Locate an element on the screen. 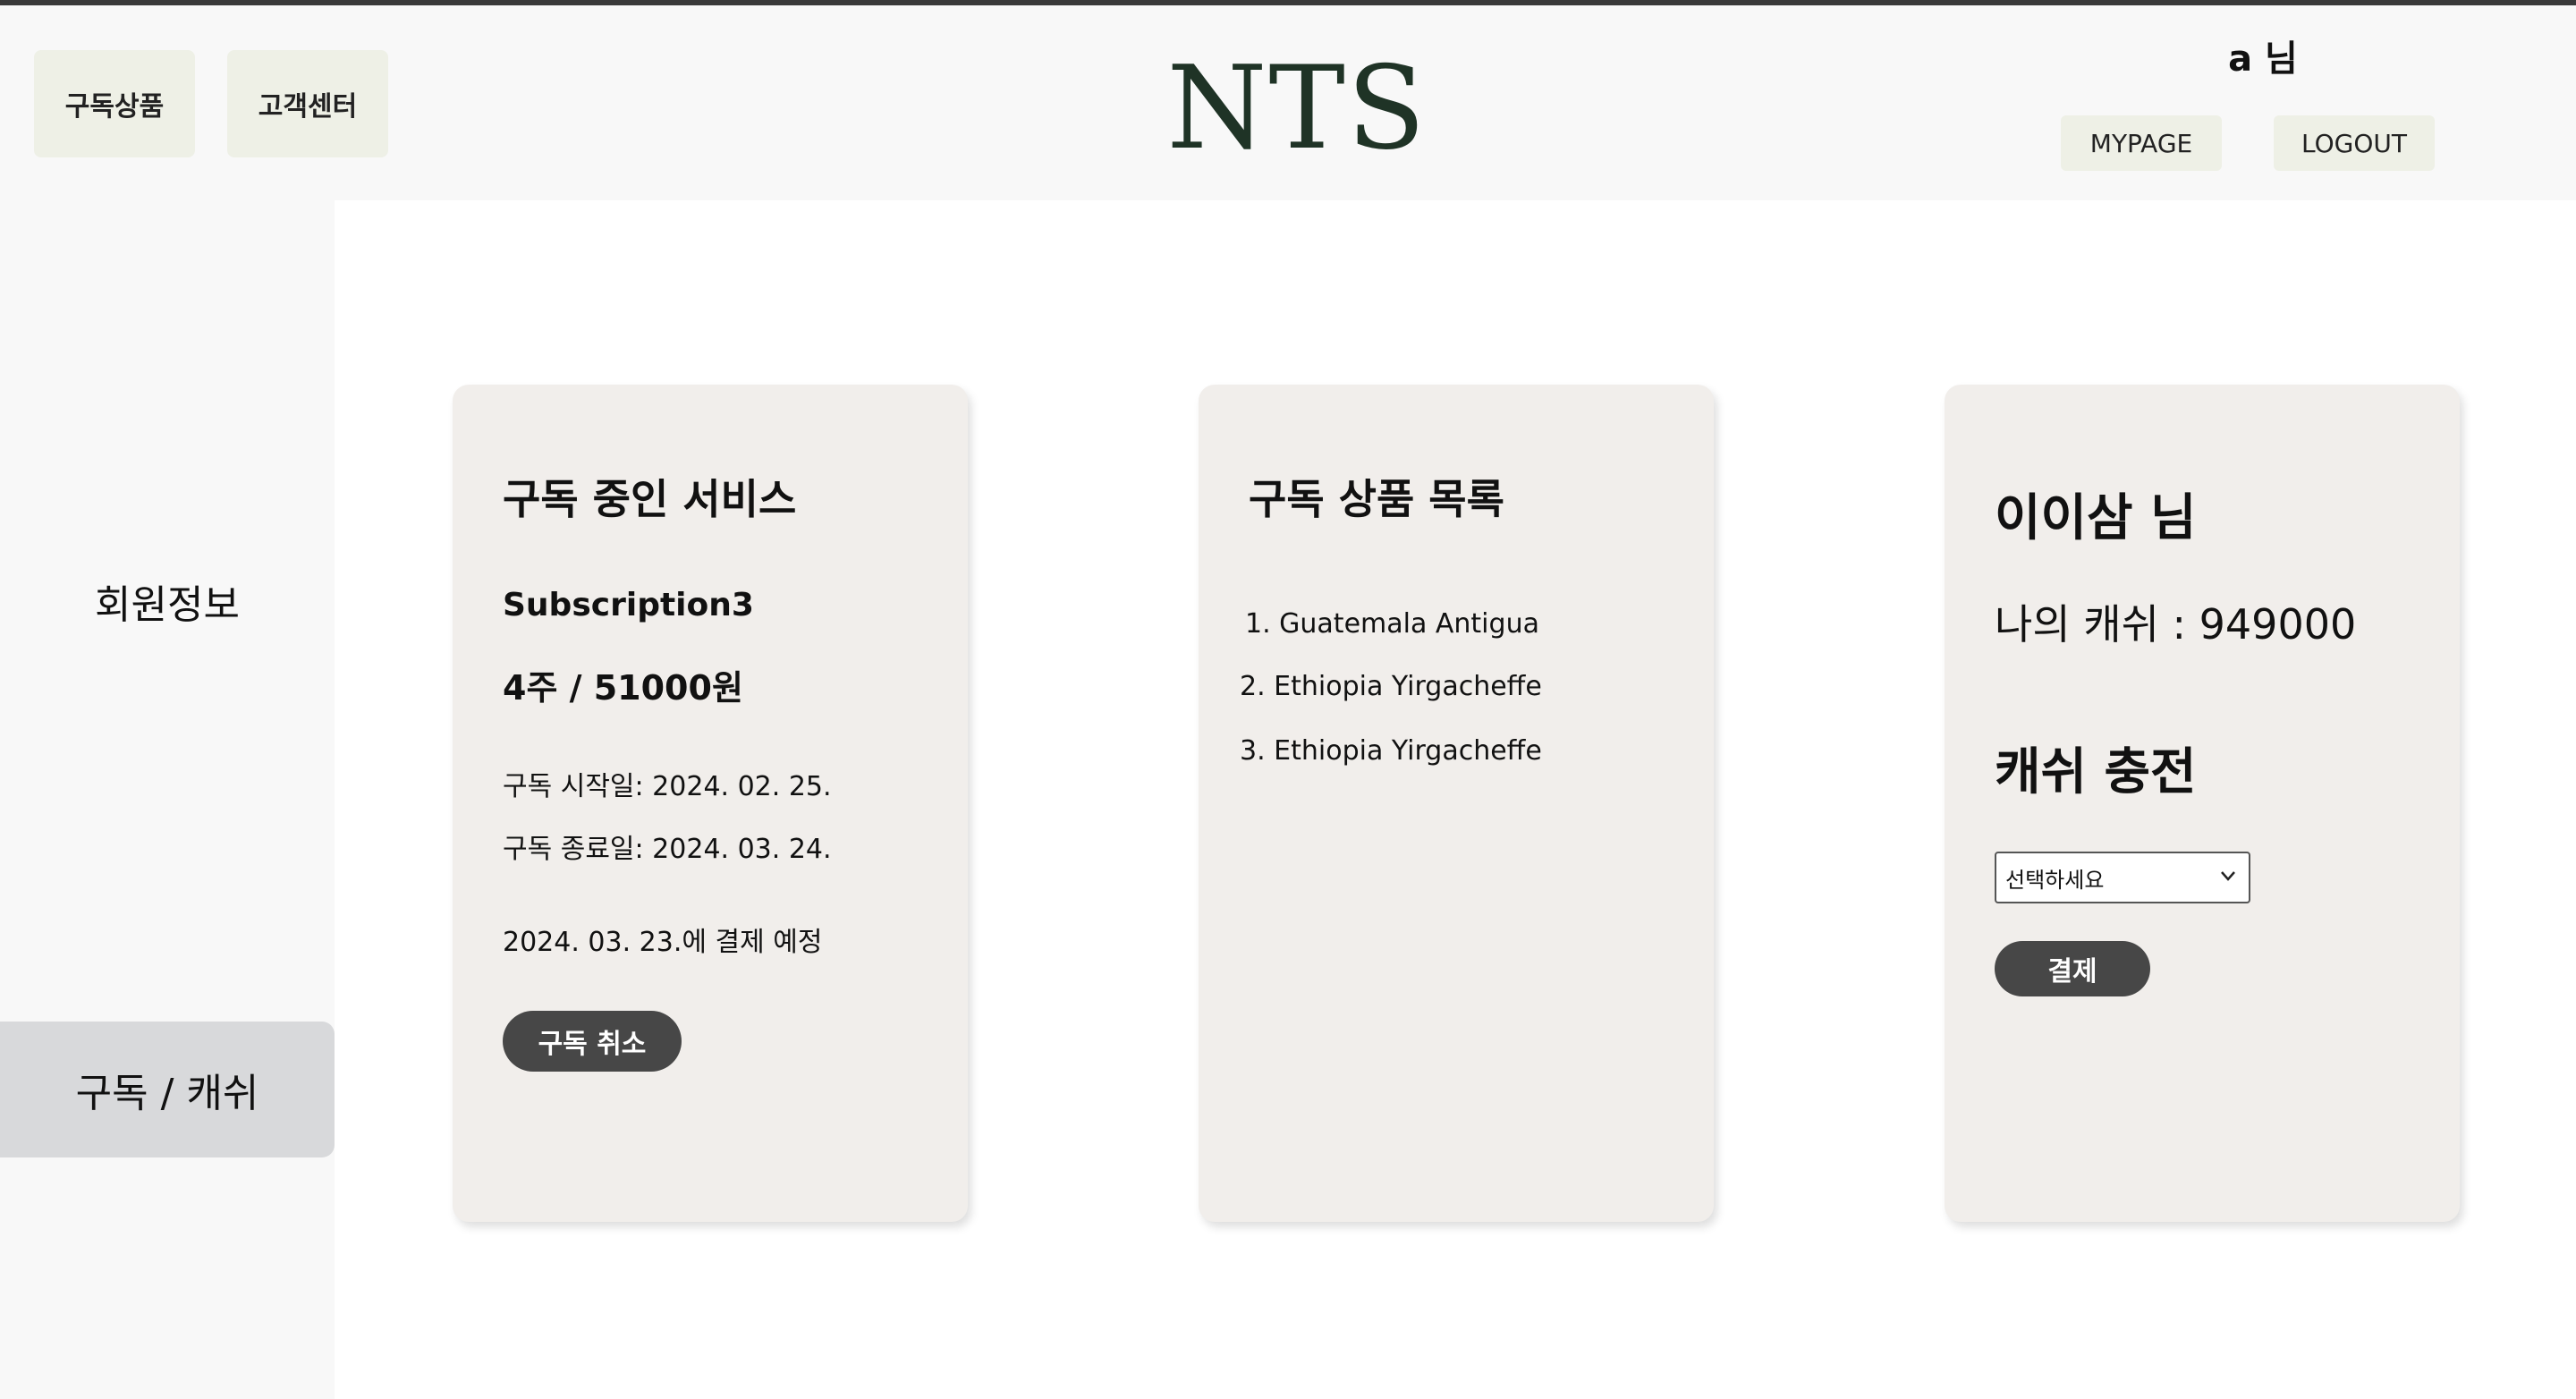  list-item: 1. Guatemala Antigua is located at coordinates (1392, 624).